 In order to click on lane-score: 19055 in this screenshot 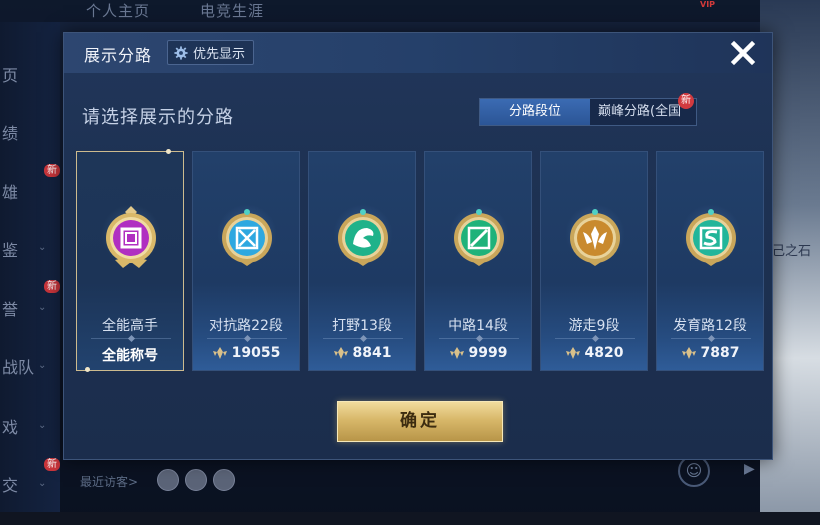, I will do `click(246, 353)`.